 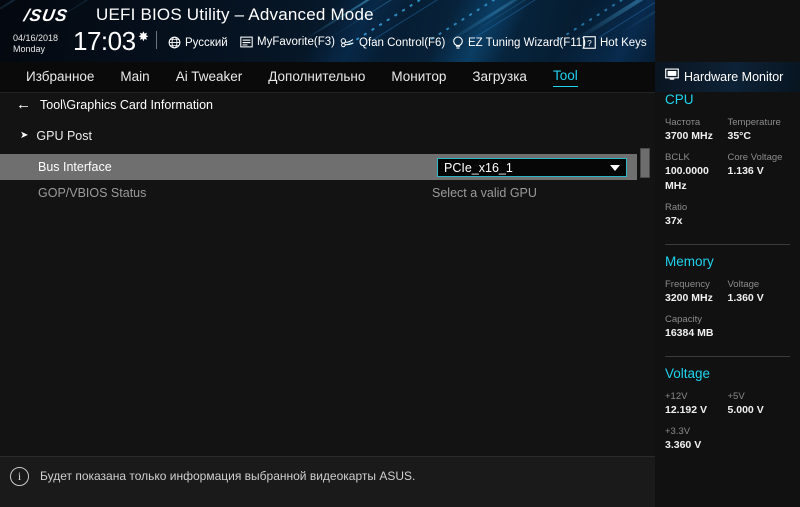 I want to click on system-date: 04/16/2018 Monday, so click(x=35, y=44).